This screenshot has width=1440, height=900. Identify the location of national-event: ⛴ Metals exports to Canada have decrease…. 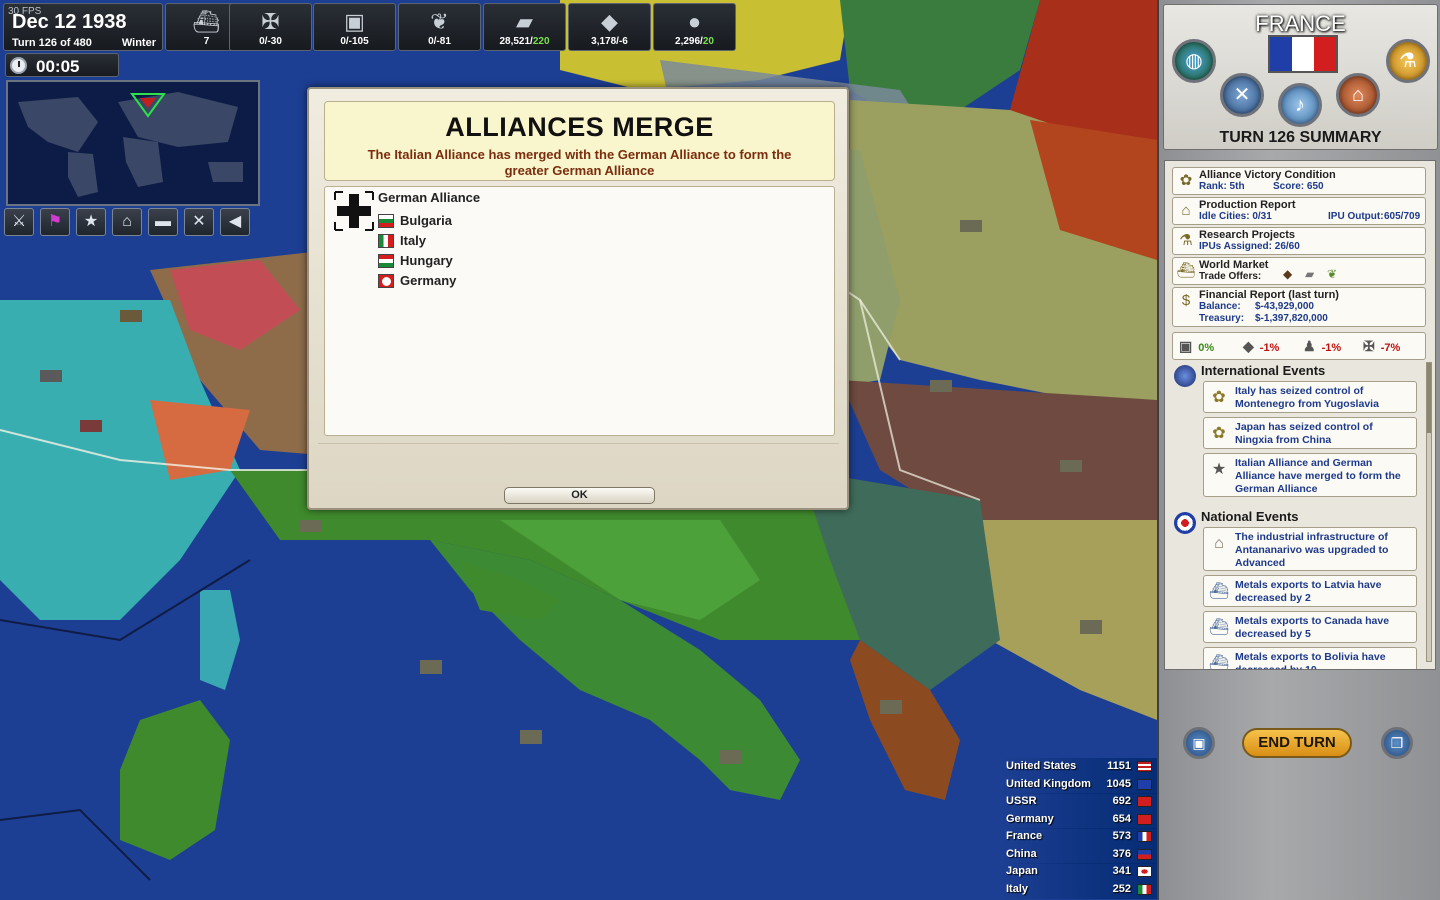
(1310, 627).